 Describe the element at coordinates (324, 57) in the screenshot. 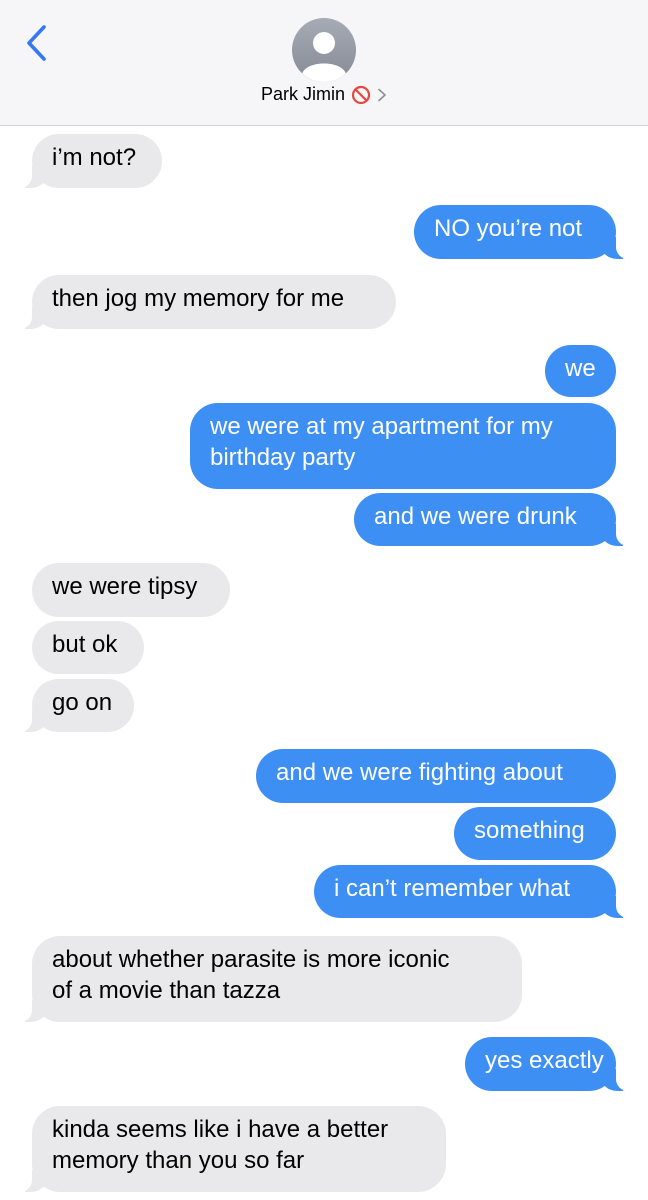

I see `person-icon` at that location.